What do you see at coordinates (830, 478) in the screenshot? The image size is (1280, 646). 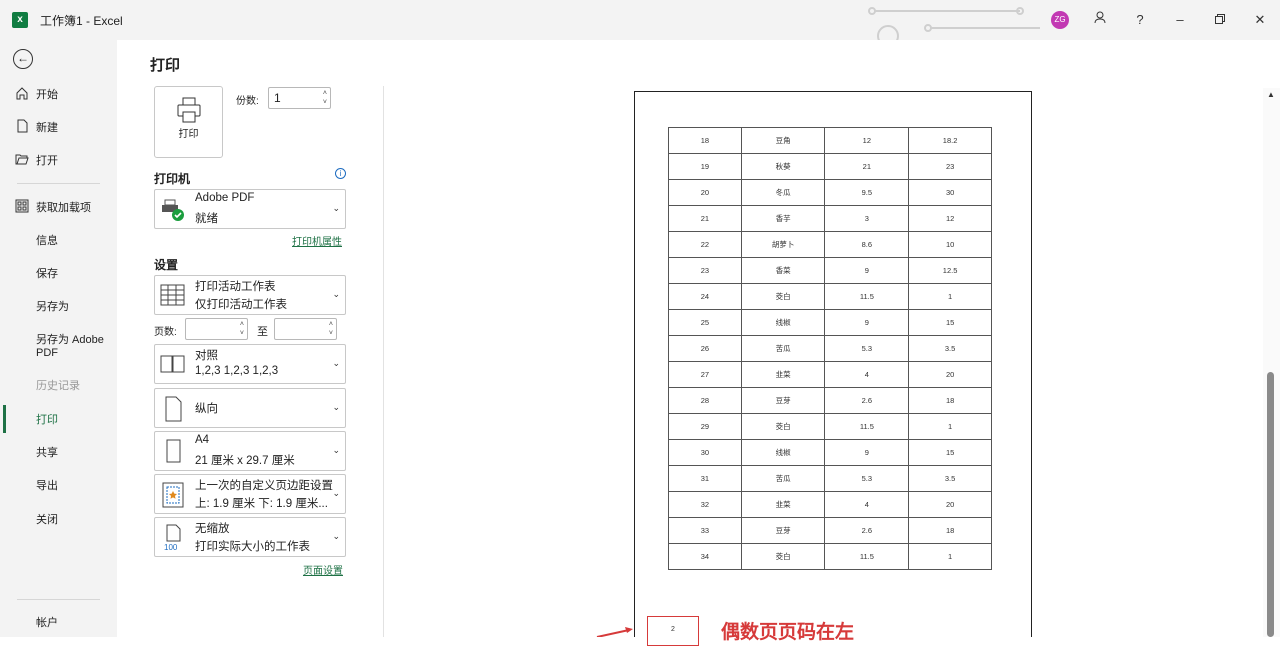 I see `table-row: 31 苦瓜 5.3 3.5` at bounding box center [830, 478].